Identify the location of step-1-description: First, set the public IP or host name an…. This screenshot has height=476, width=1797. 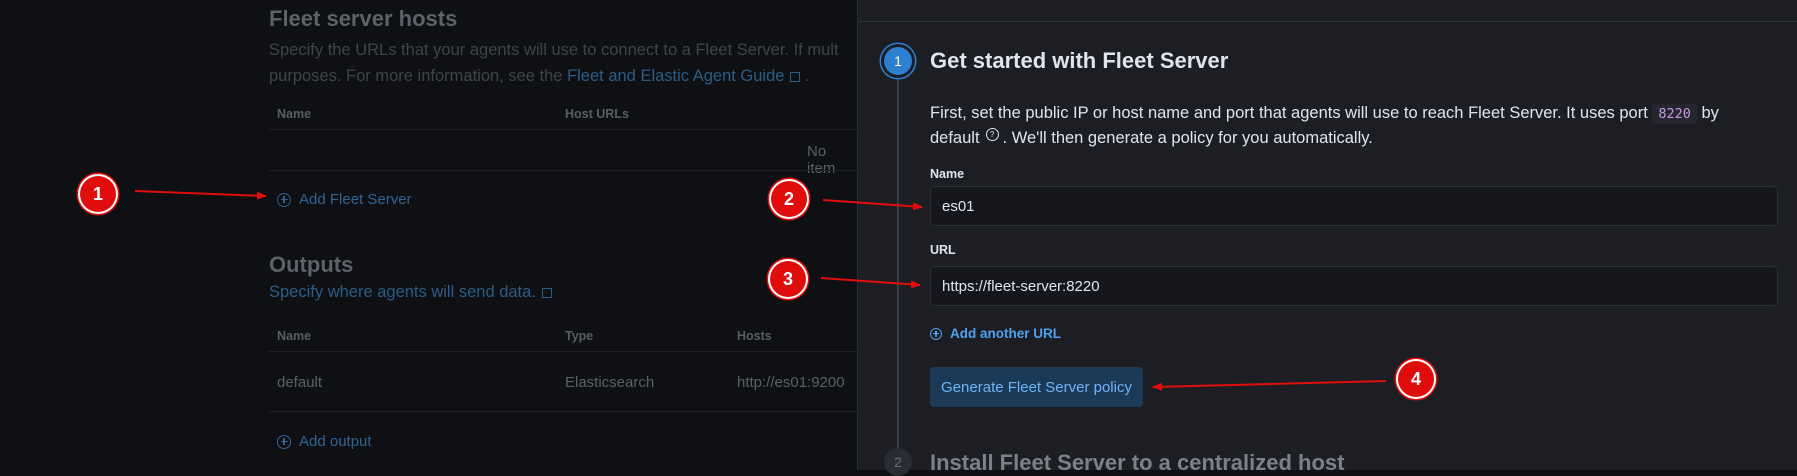
(1355, 125).